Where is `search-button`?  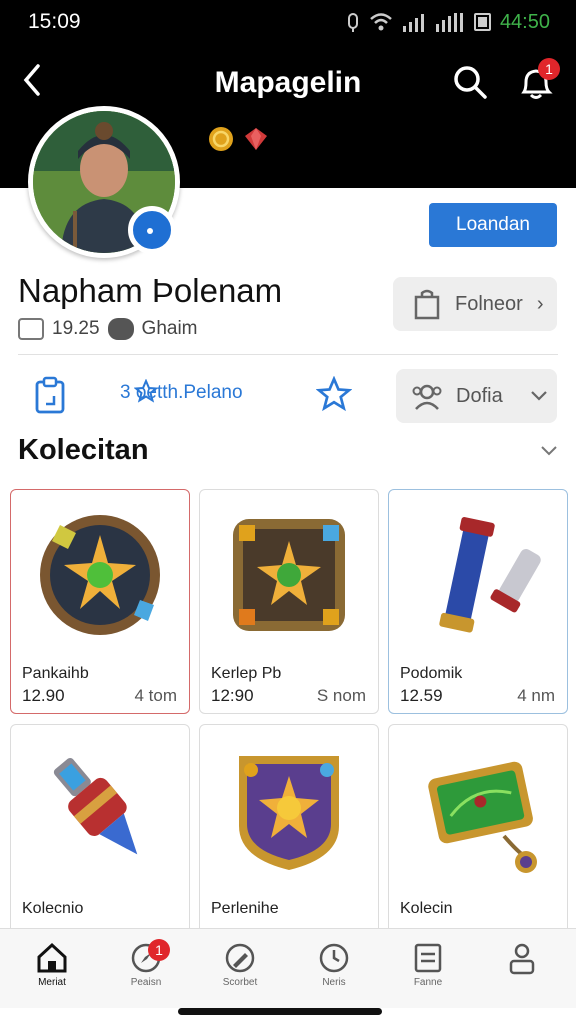
search-button is located at coordinates (470, 82).